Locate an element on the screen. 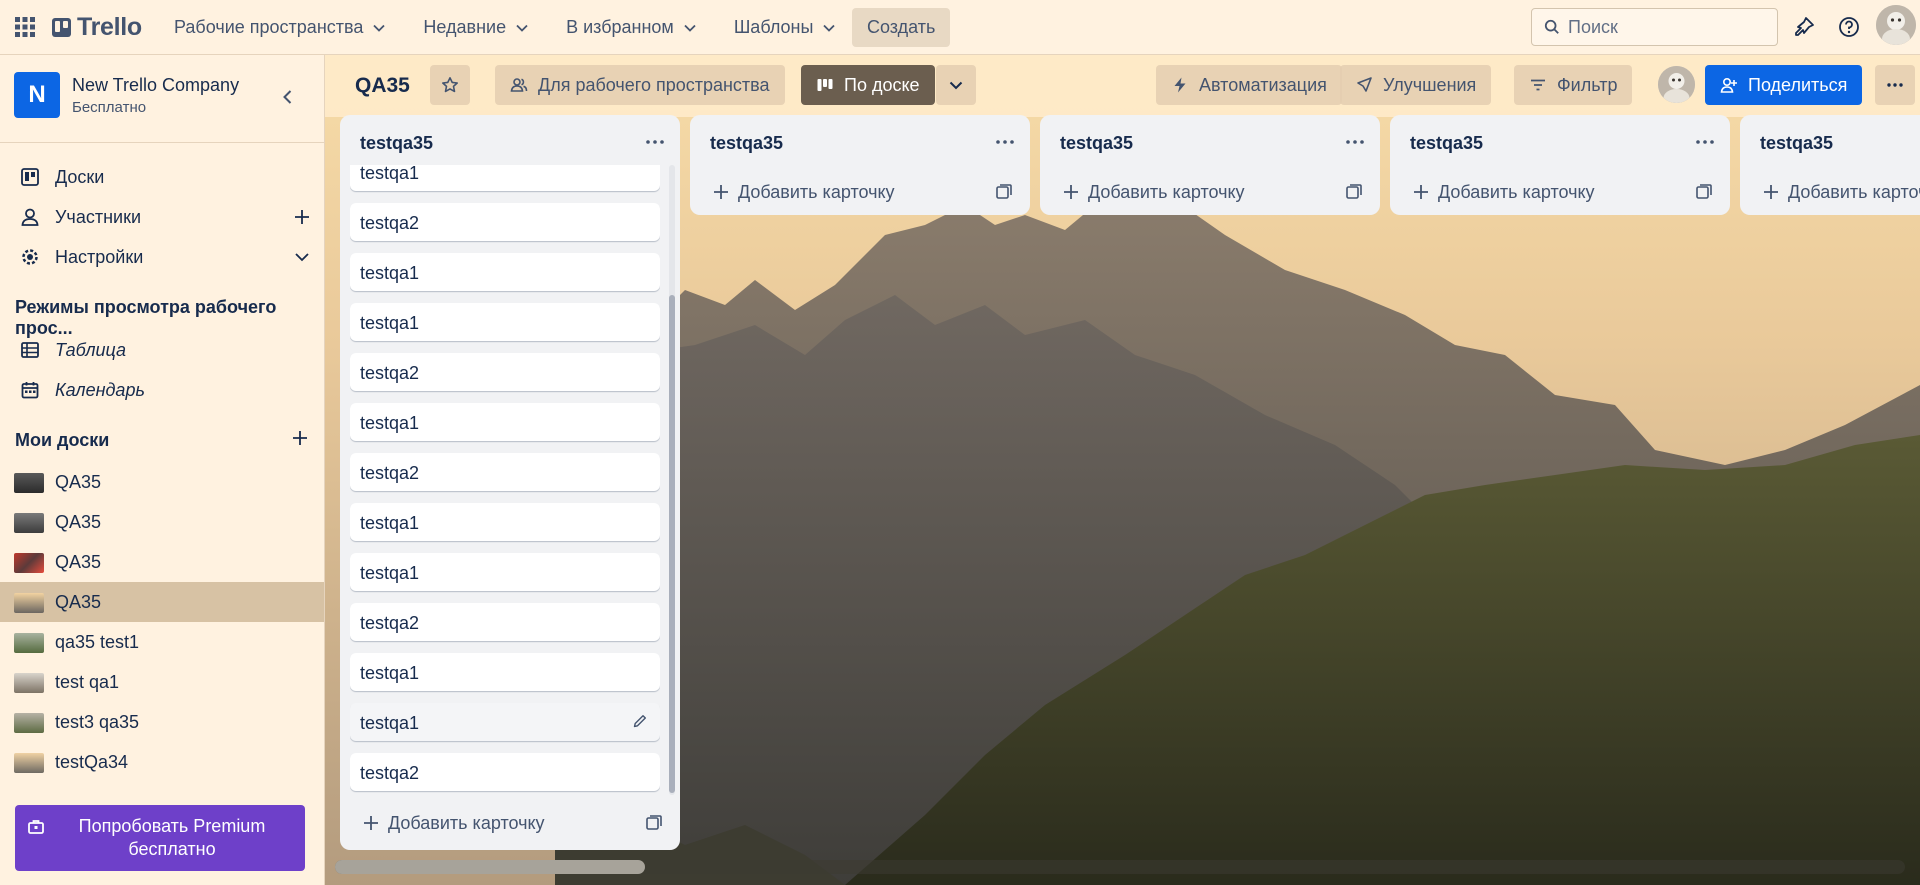  collapse-sidebar-icon is located at coordinates (288, 97).